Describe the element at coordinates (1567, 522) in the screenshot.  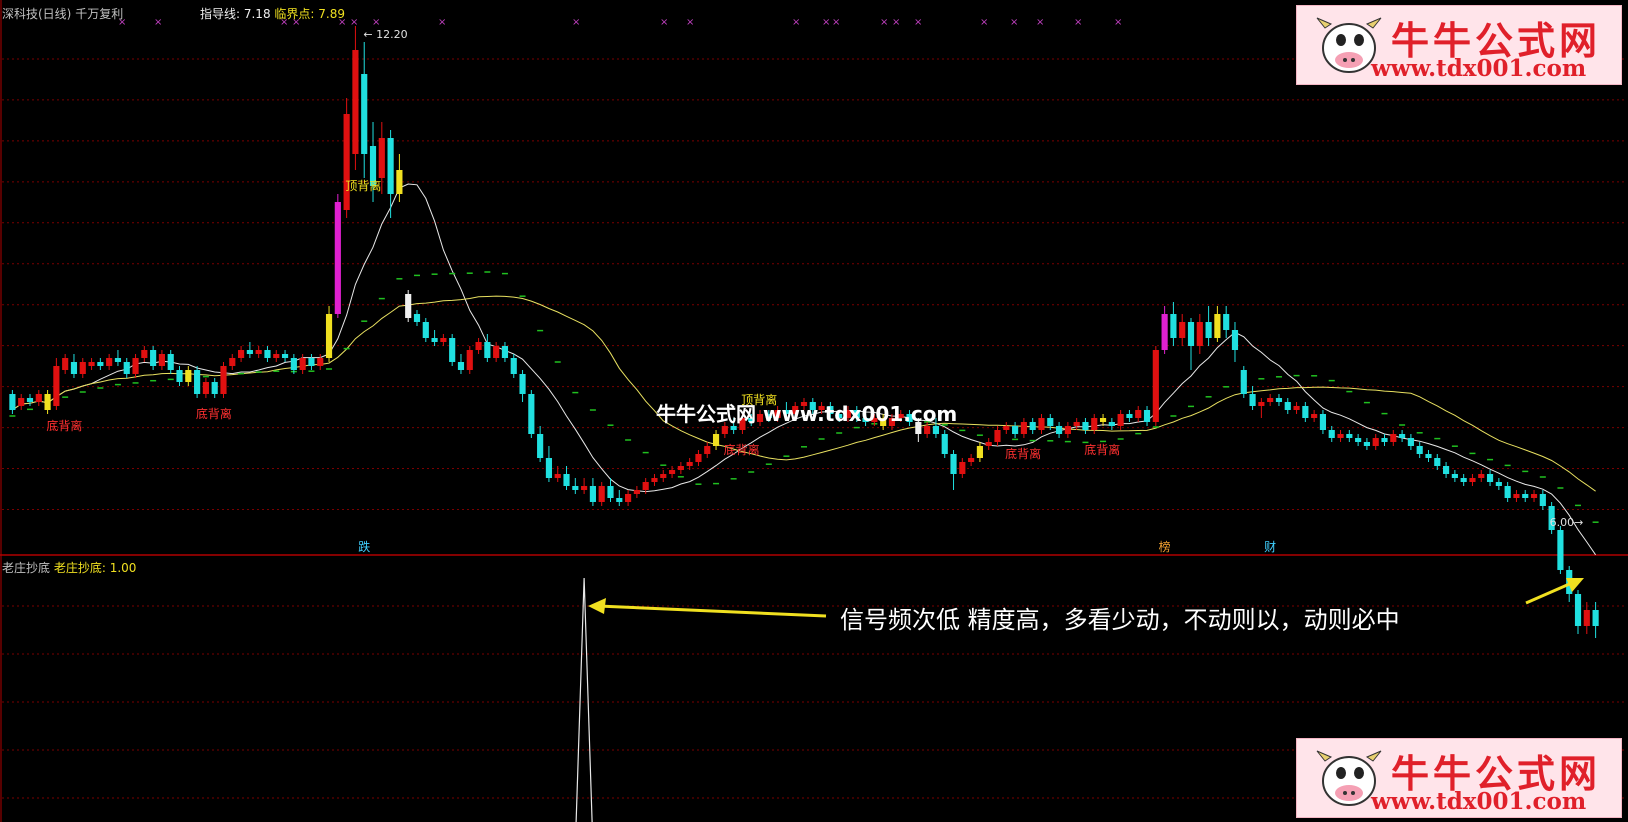
I see `price-low-label: 6.00→` at that location.